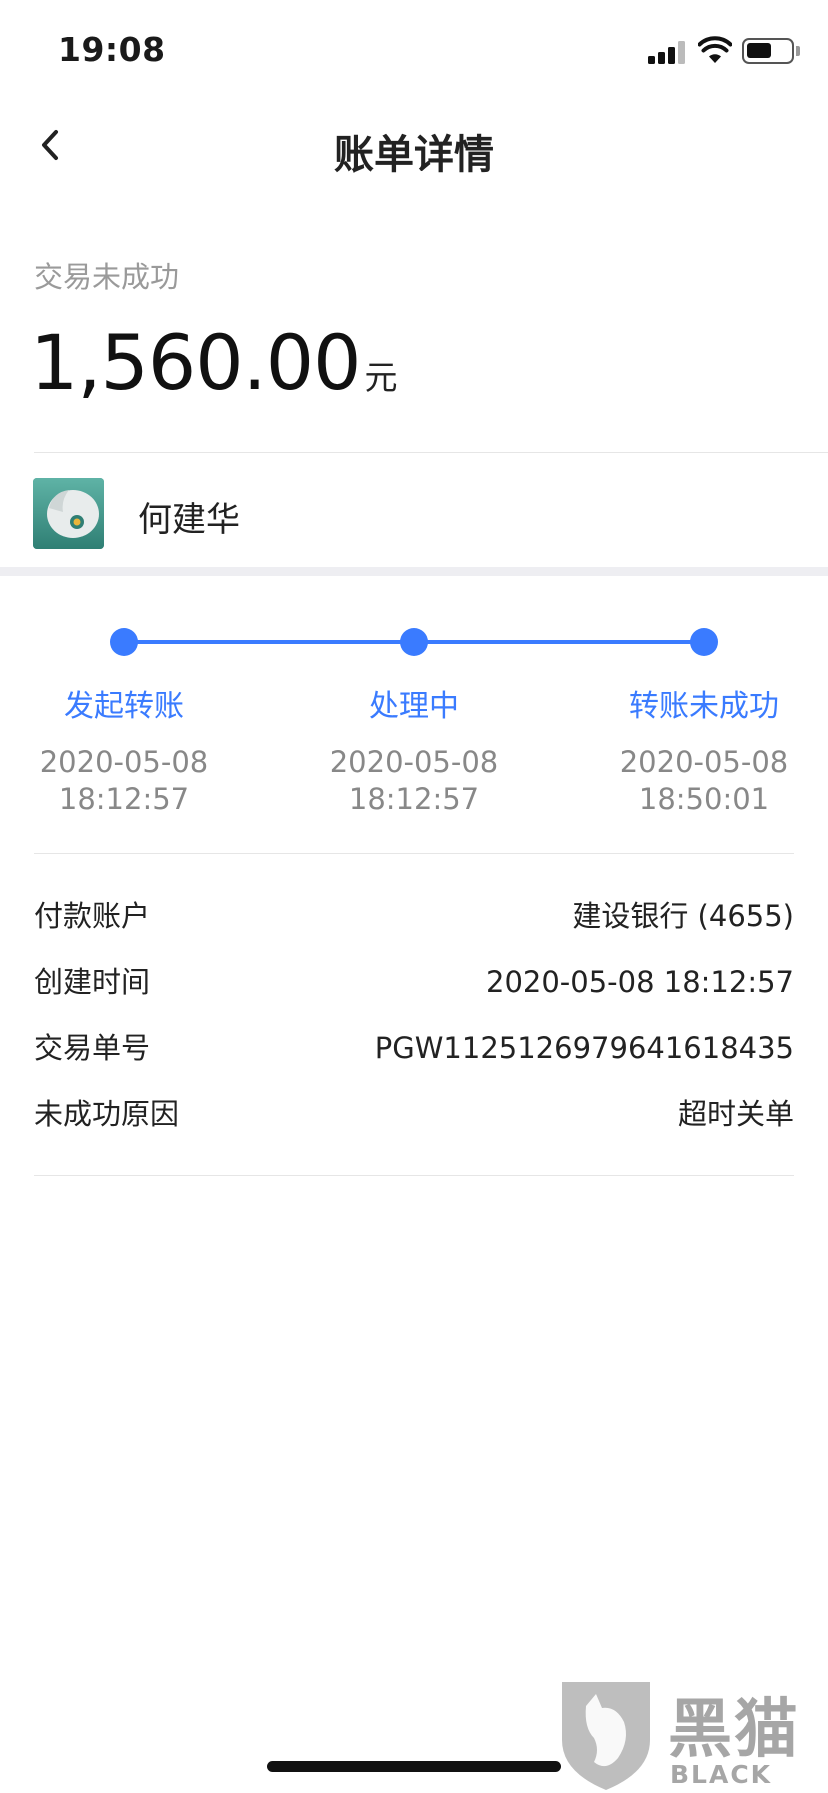 The height and width of the screenshot is (1793, 828). I want to click on nav-bar: 账单详情, so click(414, 146).